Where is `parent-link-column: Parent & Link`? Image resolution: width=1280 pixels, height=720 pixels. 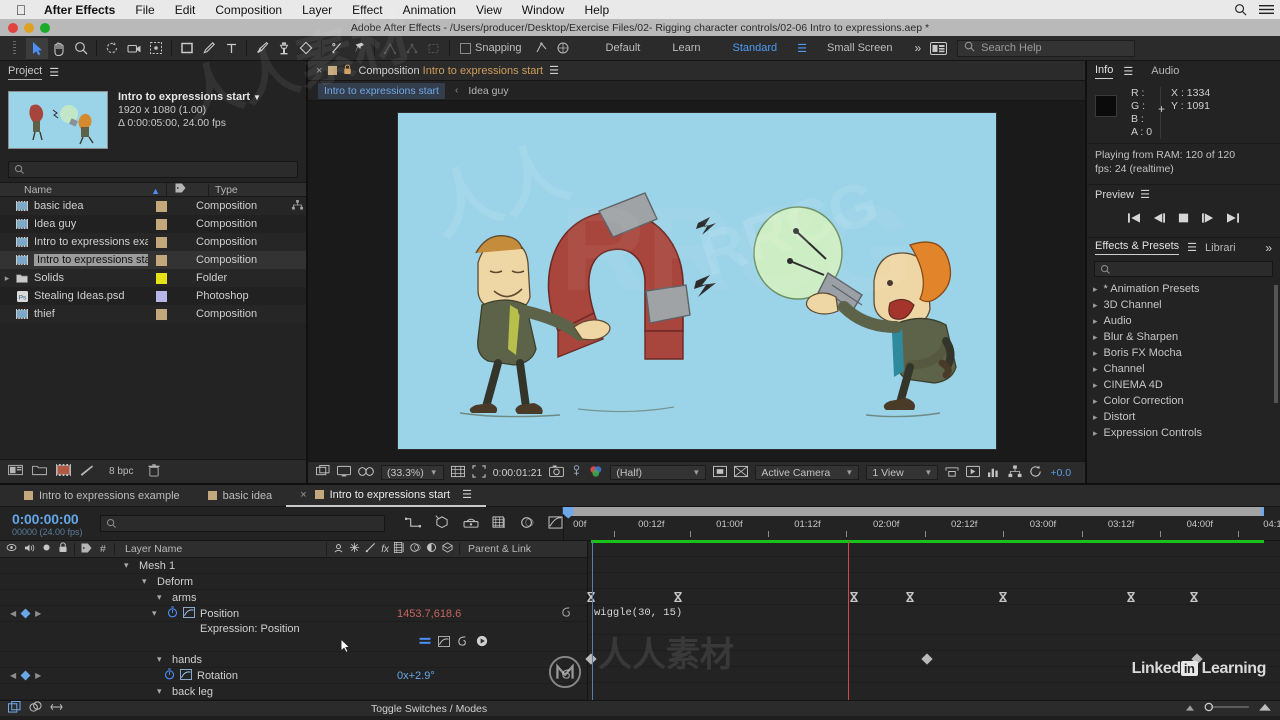 parent-link-column: Parent & Link is located at coordinates (523, 549).